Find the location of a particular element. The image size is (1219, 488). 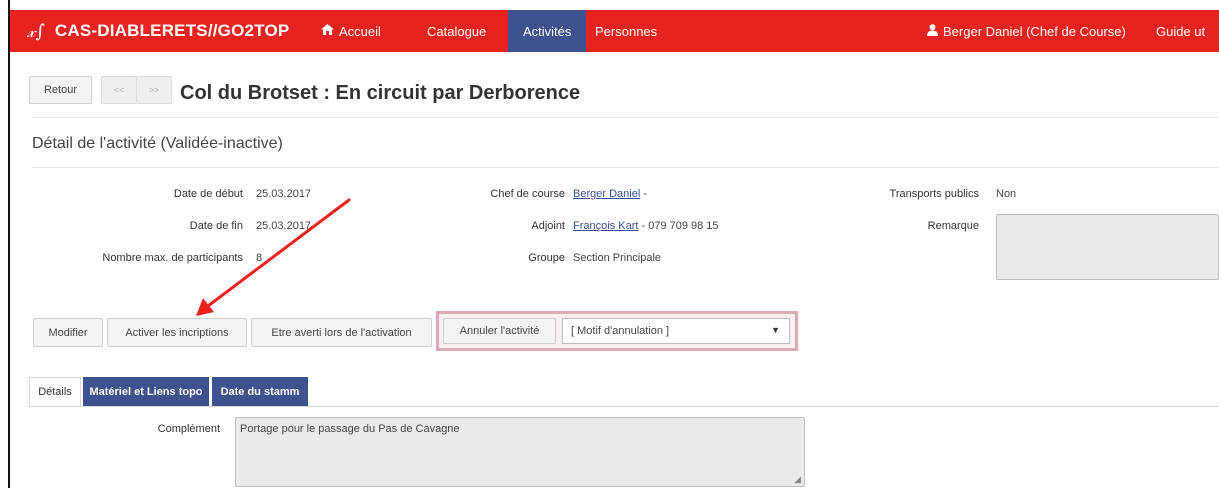

annotation-arrow-shaft is located at coordinates (278, 253).